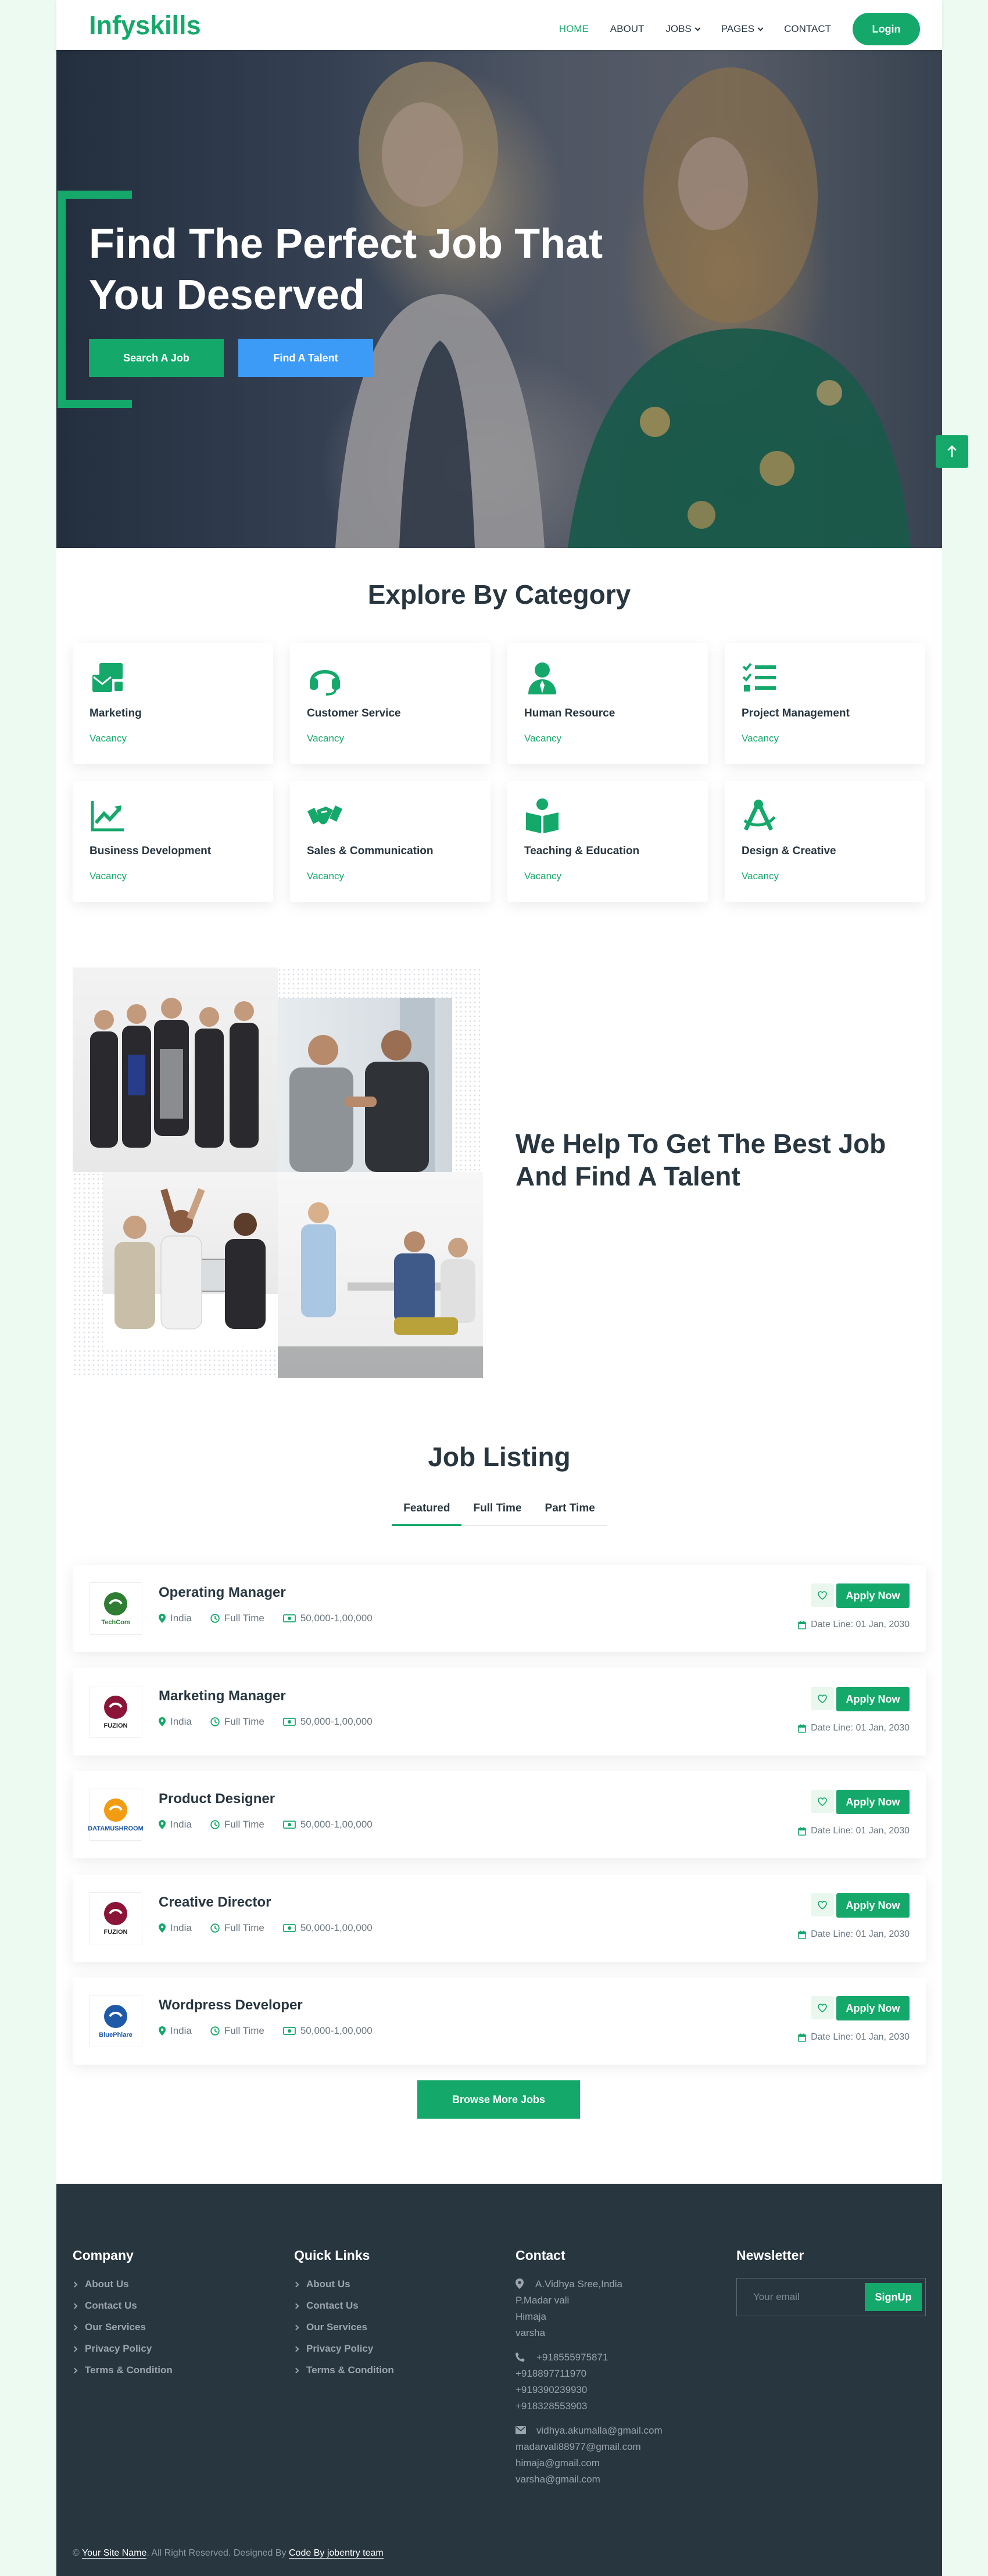 Image resolution: width=988 pixels, height=2576 pixels. I want to click on address-line: P.Madar vali, so click(543, 2300).